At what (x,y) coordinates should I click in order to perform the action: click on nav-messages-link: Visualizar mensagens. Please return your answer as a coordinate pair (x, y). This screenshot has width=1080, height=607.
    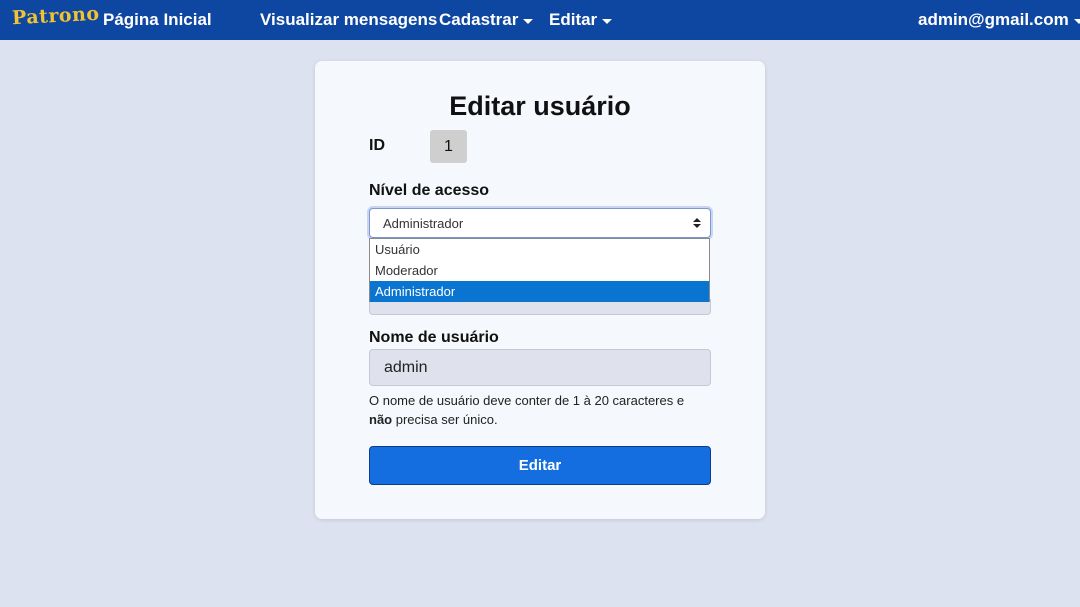
    Looking at the image, I should click on (348, 20).